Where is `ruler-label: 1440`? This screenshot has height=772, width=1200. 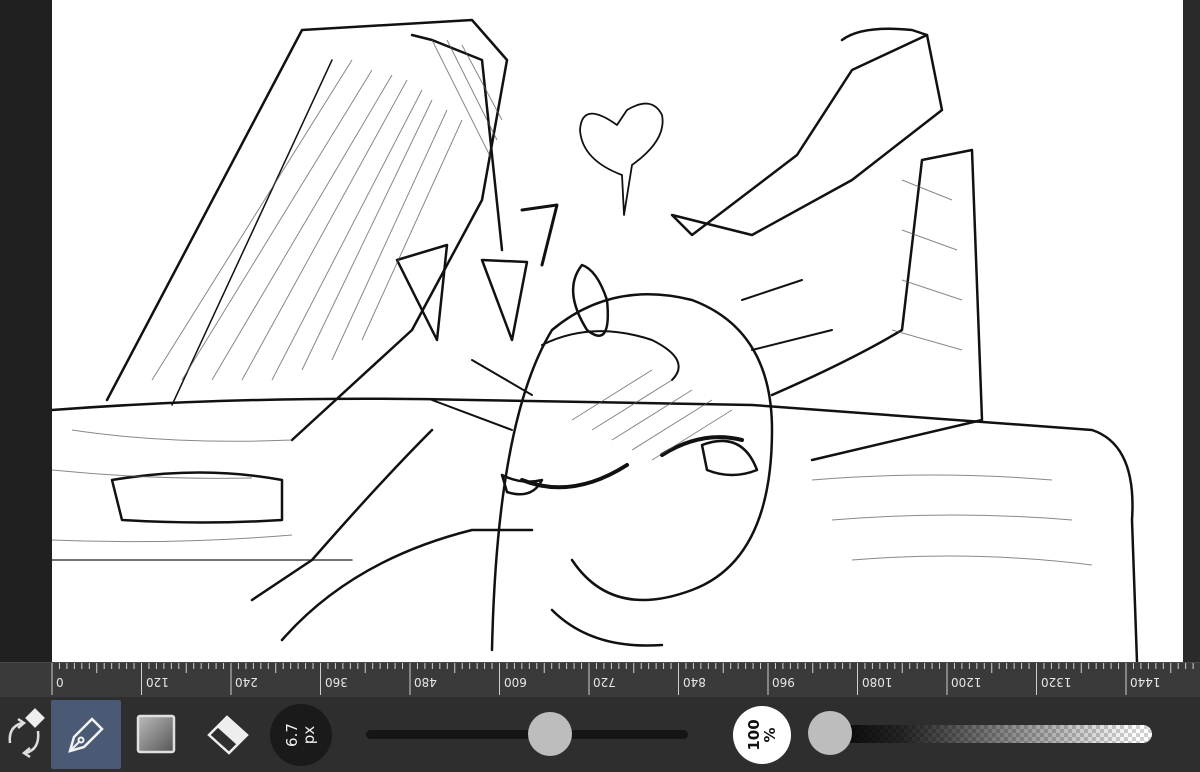 ruler-label: 1440 is located at coordinates (1145, 682).